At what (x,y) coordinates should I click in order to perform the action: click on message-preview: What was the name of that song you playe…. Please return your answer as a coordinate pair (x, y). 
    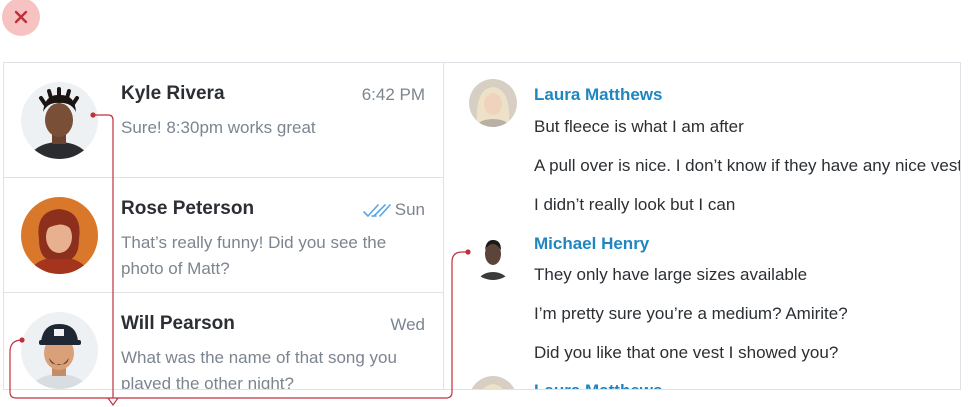
    Looking at the image, I should click on (259, 368).